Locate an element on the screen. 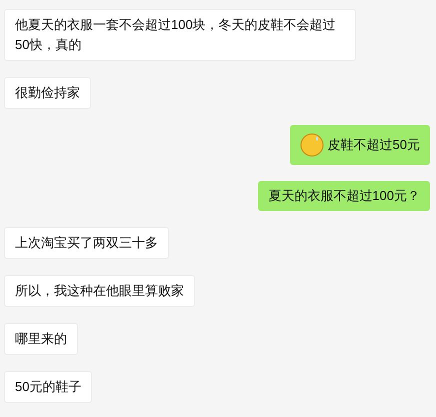  received-message: 他夏天的衣服一套不会超过100块，冬天的皮鞋不会超过50快，真的 is located at coordinates (180, 35).